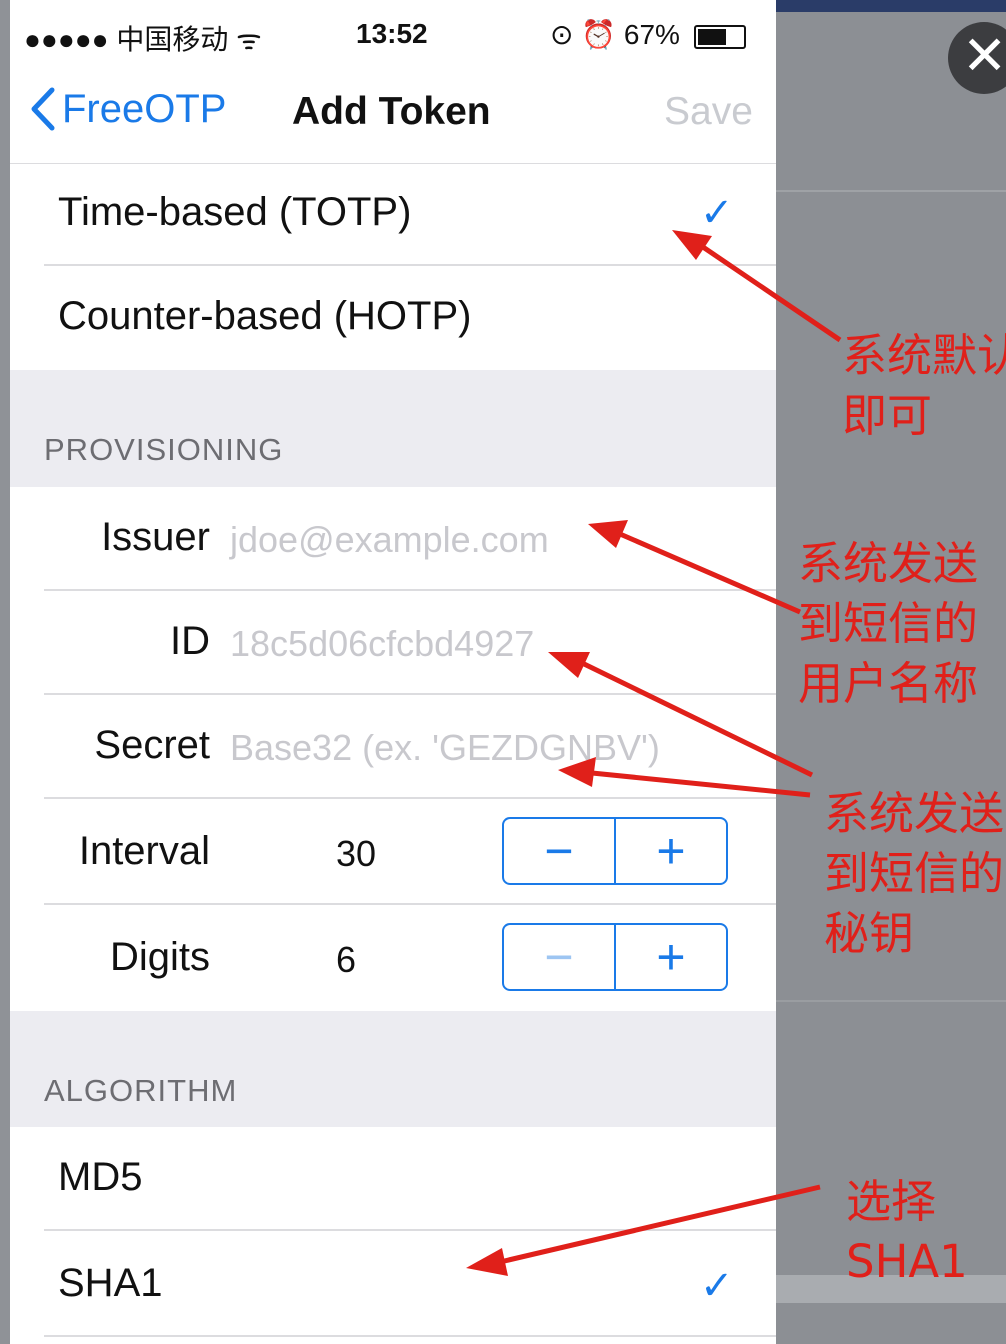  Describe the element at coordinates (914, 873) in the screenshot. I see `annotation-secret: 系统发送 到短信的 秘钥` at that location.